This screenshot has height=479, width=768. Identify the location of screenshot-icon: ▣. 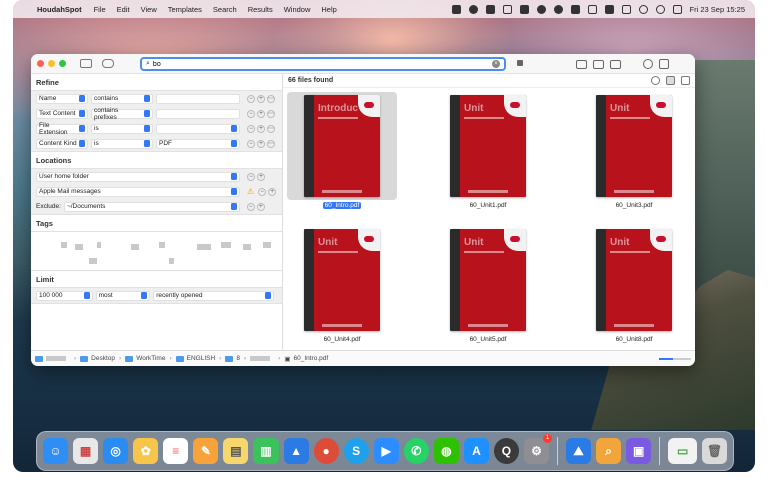
(639, 451).